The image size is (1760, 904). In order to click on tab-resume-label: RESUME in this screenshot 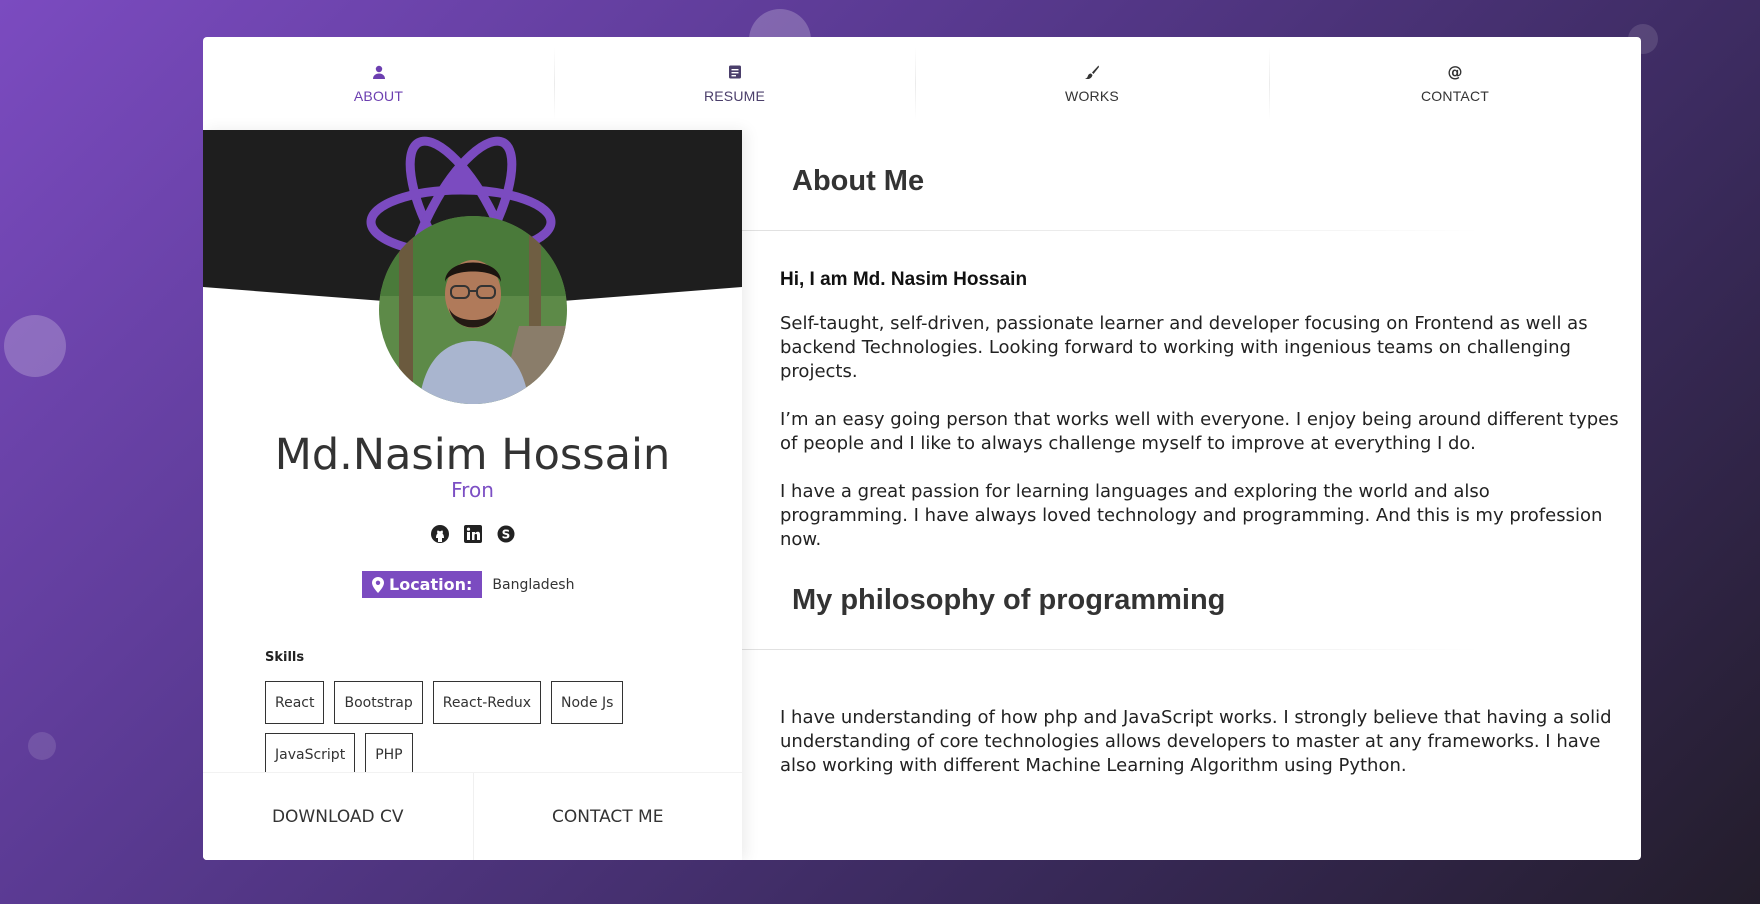, I will do `click(734, 95)`.